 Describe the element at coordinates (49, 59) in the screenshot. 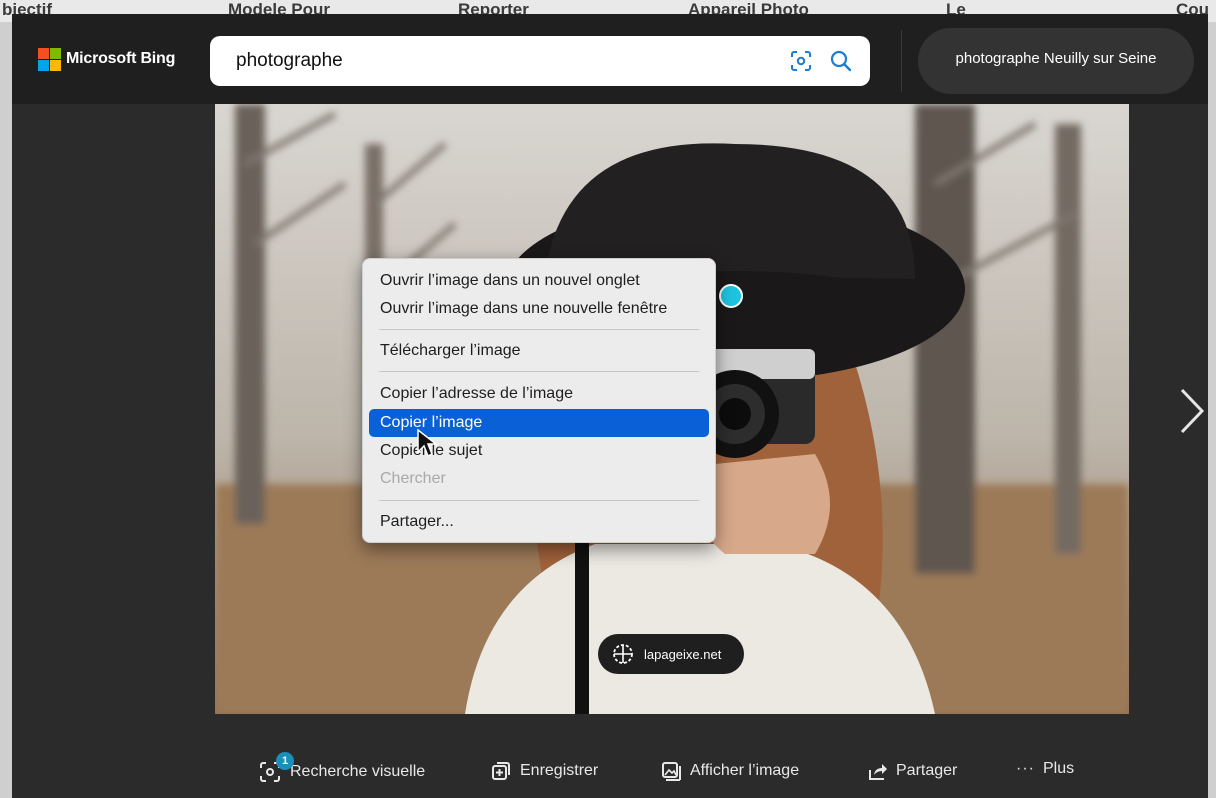

I see `microsoft-logo-icon` at that location.